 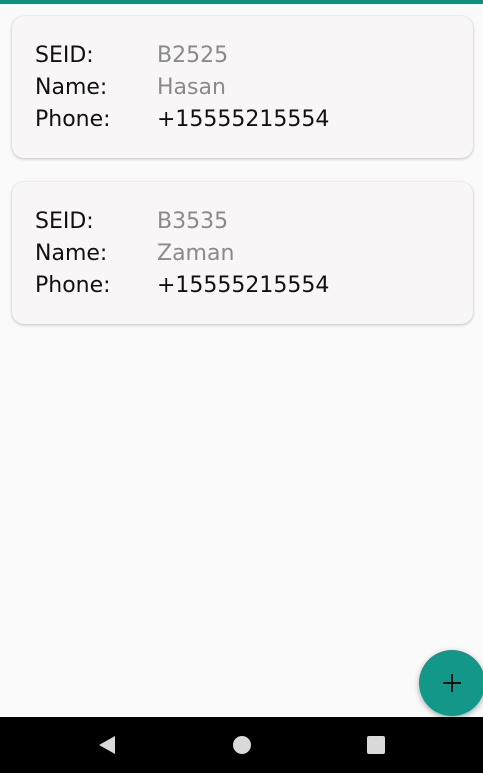 I want to click on home-circle-icon, so click(x=242, y=745).